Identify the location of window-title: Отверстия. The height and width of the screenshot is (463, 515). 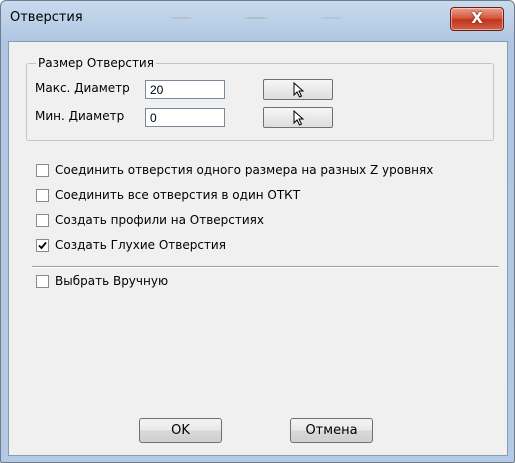
(46, 17).